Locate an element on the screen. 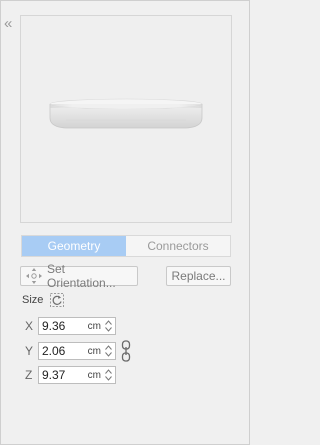  move-arrows-icon is located at coordinates (34, 276).